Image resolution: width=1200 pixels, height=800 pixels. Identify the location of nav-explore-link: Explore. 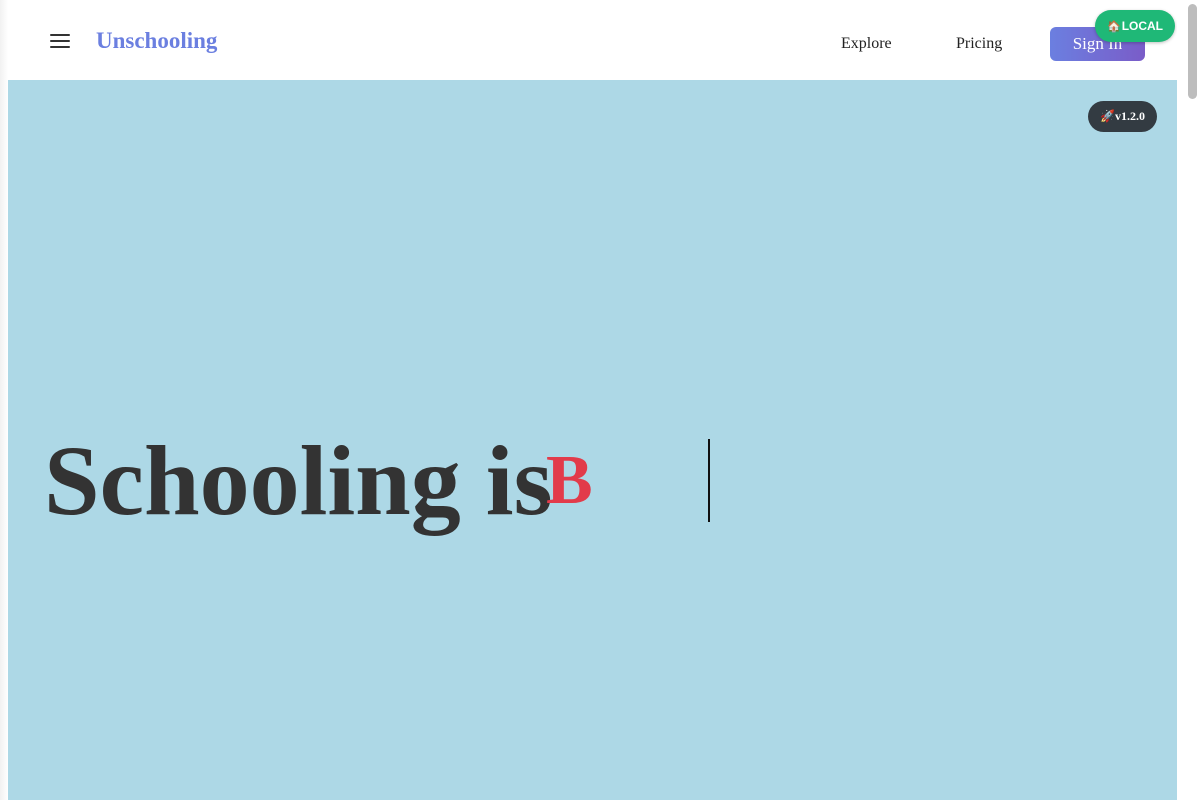
(866, 44).